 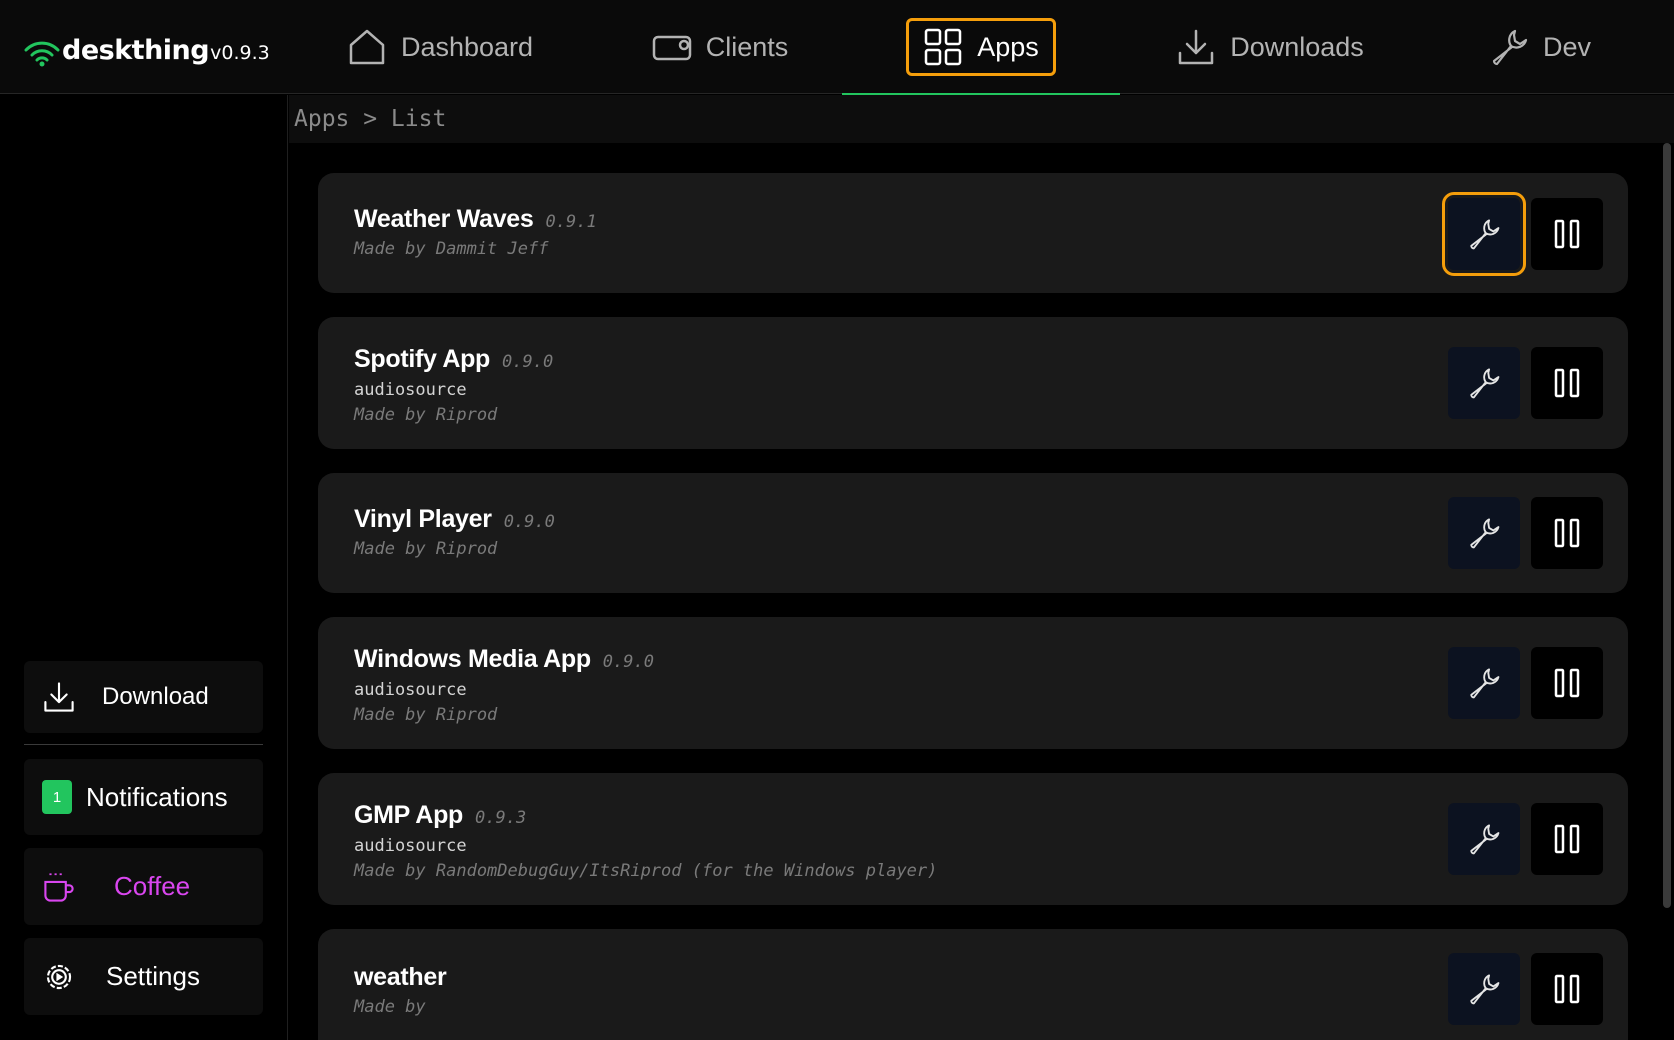 What do you see at coordinates (1667, 525) in the screenshot?
I see `scrollbar-thumb` at bounding box center [1667, 525].